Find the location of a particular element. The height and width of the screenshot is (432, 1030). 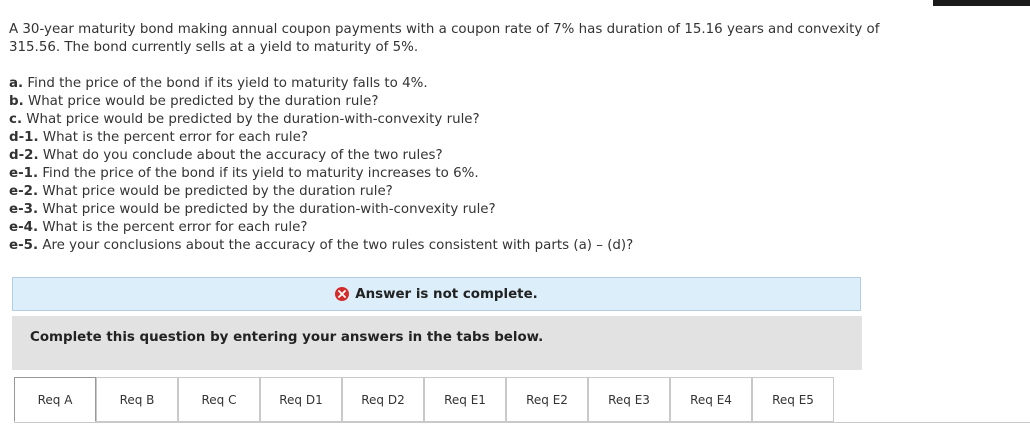

part-label: b. is located at coordinates (16, 101).